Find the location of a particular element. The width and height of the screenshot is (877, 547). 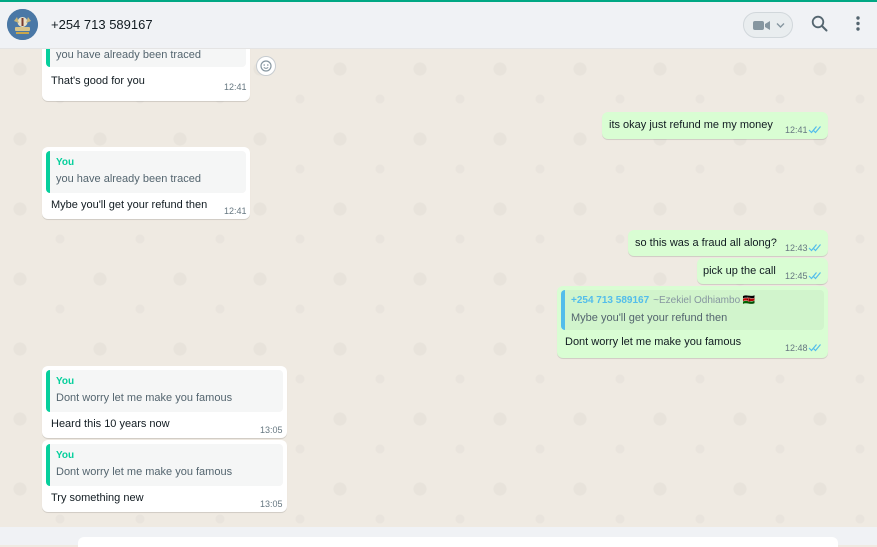

message-text: That's good for you is located at coordinates (98, 81).